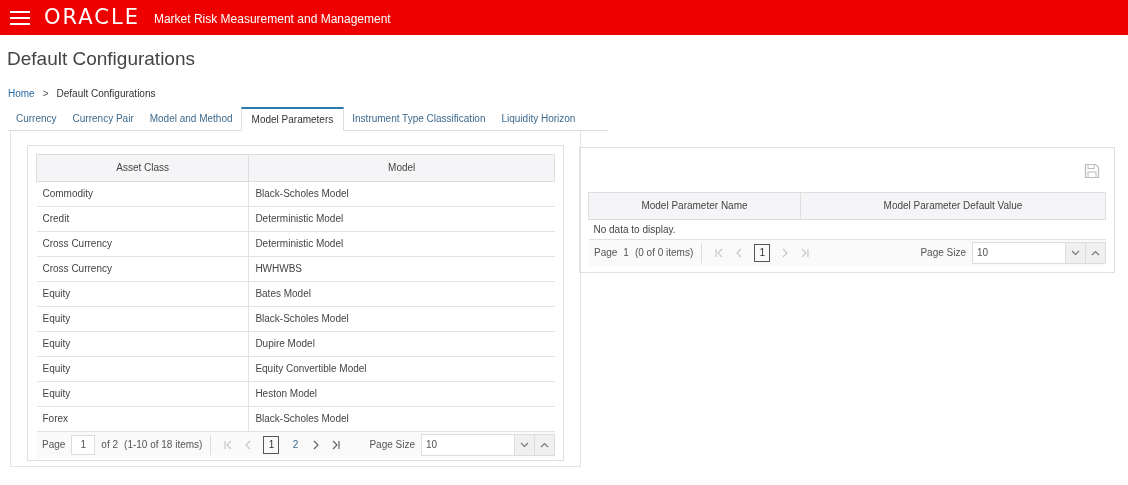 The image size is (1128, 485). I want to click on tab: Model and Method, so click(191, 118).